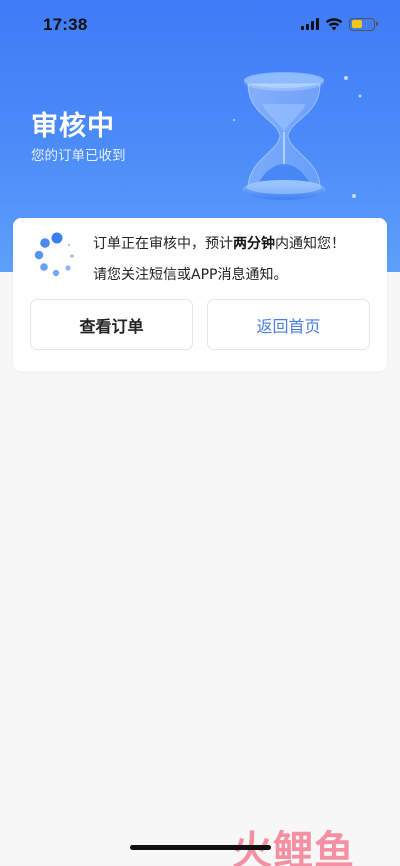 Image resolution: width=400 pixels, height=866 pixels. I want to click on hourglass-icon, so click(297, 136).